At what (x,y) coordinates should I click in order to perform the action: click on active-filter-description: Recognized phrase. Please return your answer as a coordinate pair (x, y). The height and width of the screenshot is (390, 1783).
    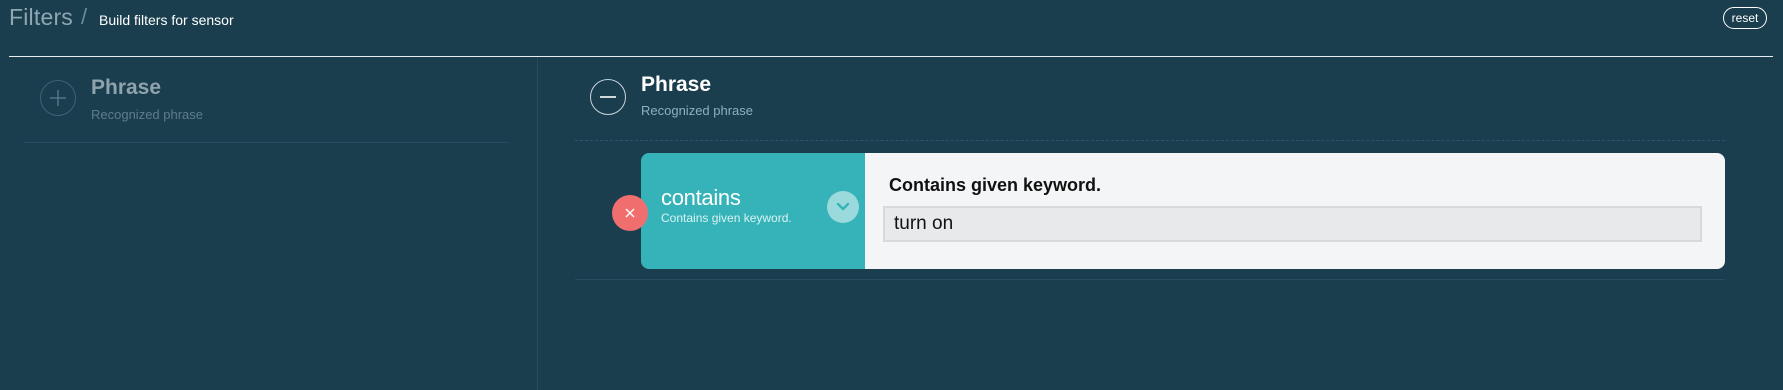
    Looking at the image, I should click on (697, 110).